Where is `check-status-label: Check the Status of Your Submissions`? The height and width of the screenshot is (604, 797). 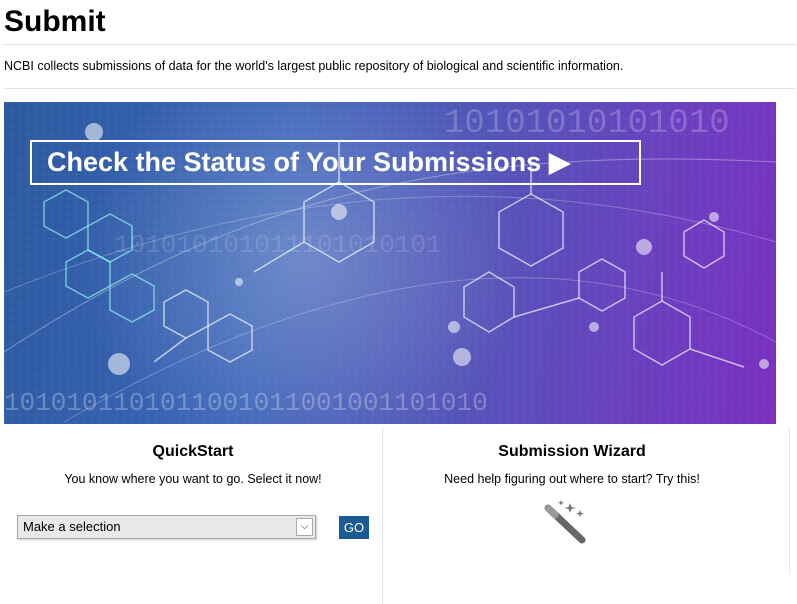
check-status-label: Check the Status of Your Submissions is located at coordinates (294, 162).